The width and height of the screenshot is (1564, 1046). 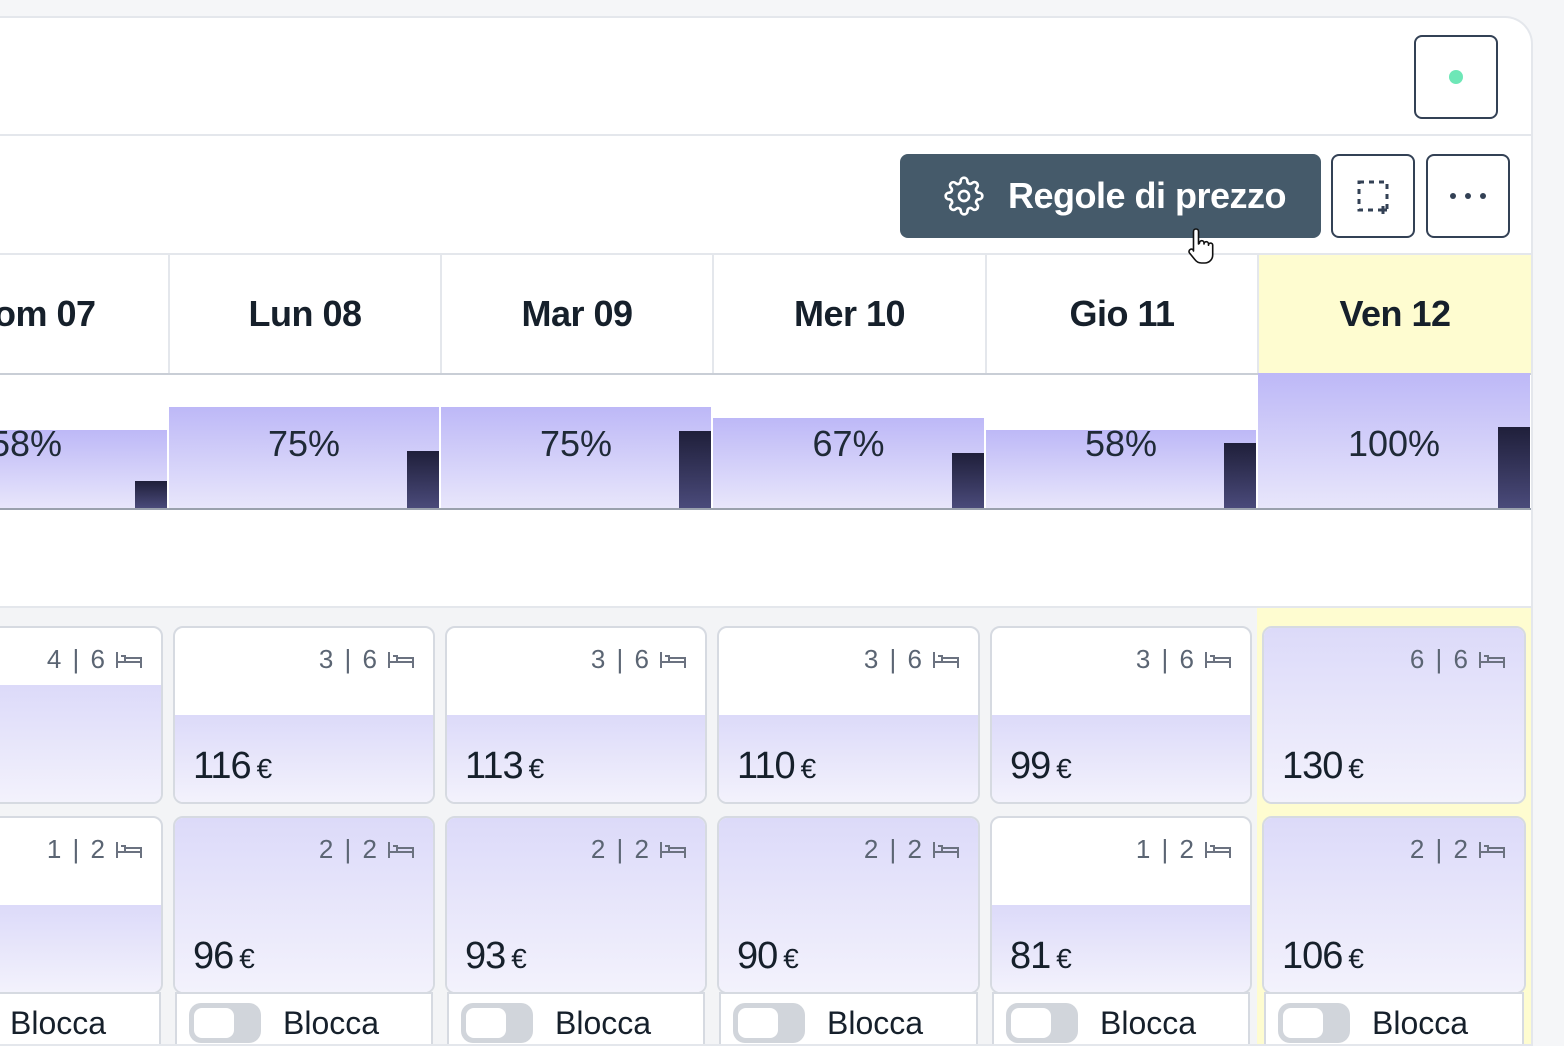 What do you see at coordinates (848, 905) in the screenshot?
I see `price-cell: 2 | 2 90 €` at bounding box center [848, 905].